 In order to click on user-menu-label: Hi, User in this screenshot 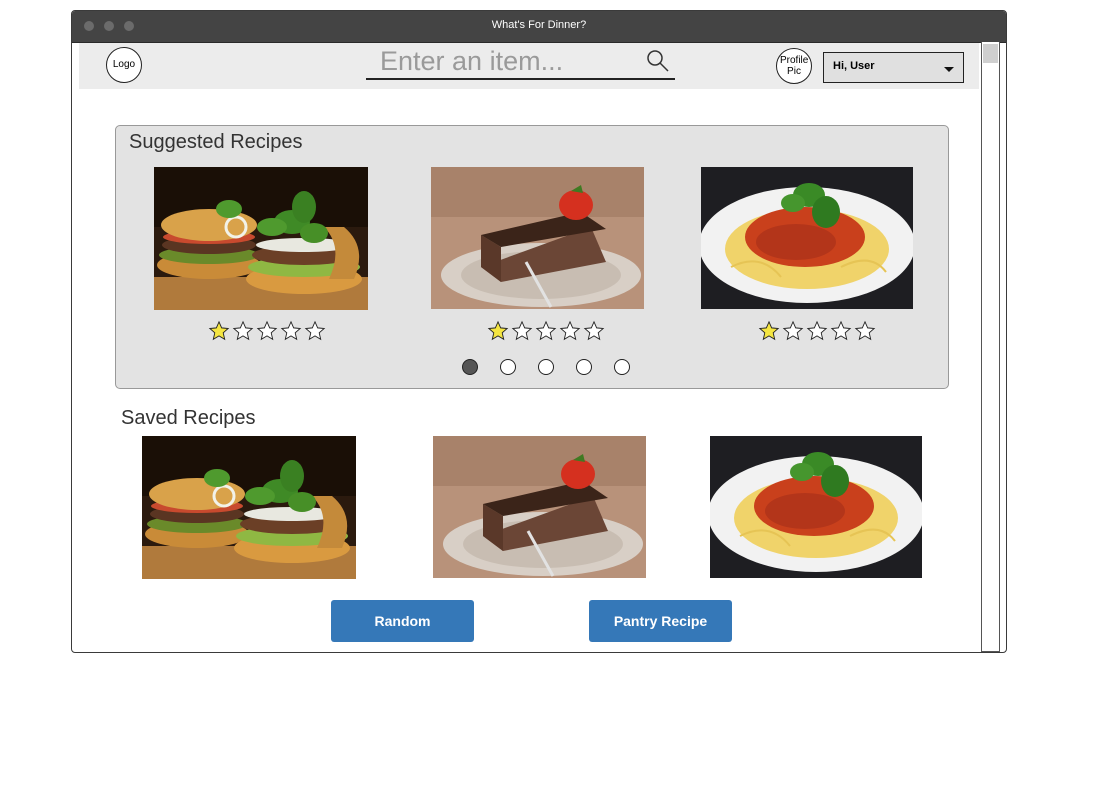, I will do `click(854, 66)`.